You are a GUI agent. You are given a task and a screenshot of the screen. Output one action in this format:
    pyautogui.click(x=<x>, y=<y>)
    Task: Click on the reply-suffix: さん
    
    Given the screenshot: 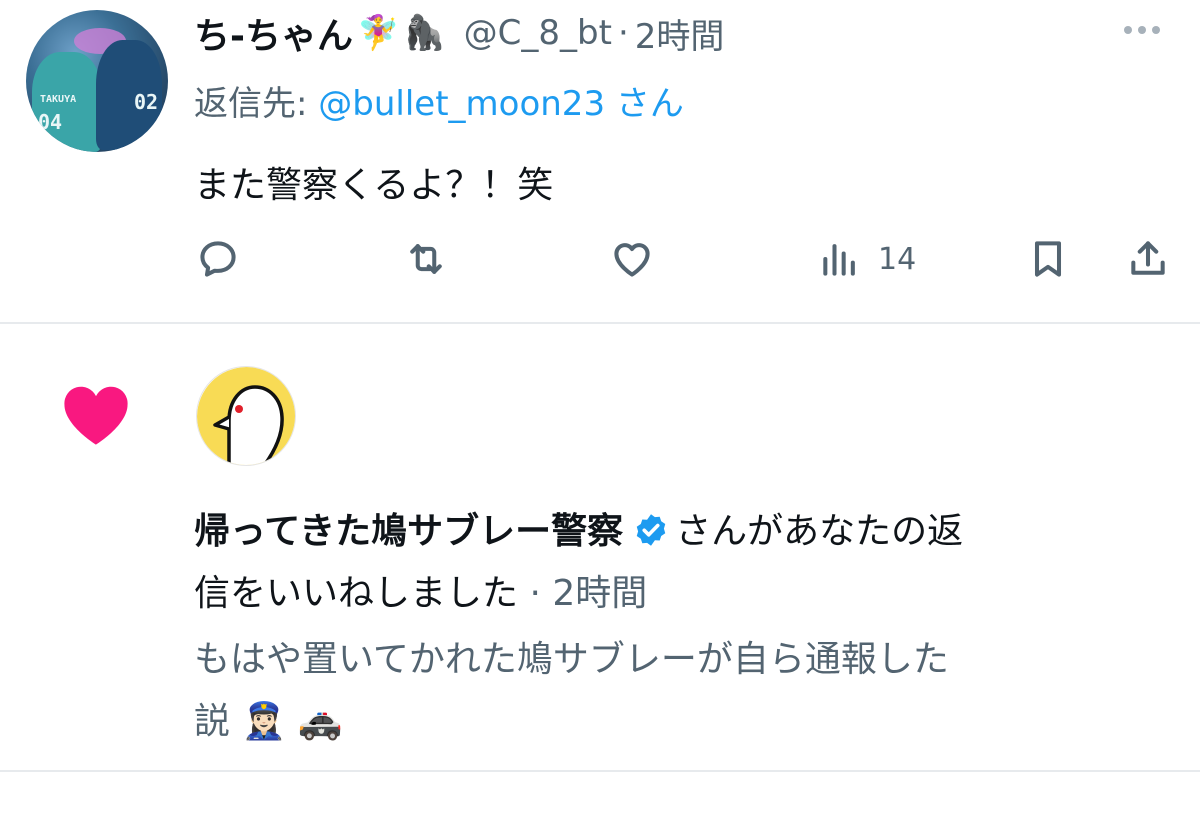 What is the action you would take?
    pyautogui.click(x=644, y=104)
    